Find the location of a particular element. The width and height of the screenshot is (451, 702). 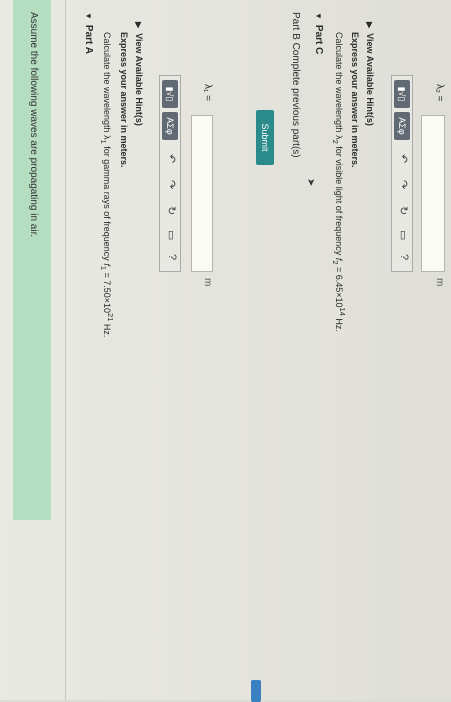

part-a-unit: m is located at coordinates (207, 282).